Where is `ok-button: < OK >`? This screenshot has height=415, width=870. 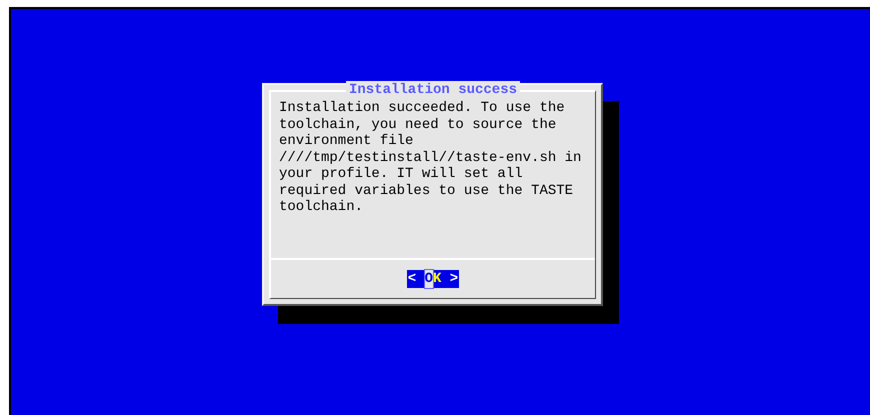 ok-button: < OK > is located at coordinates (433, 279).